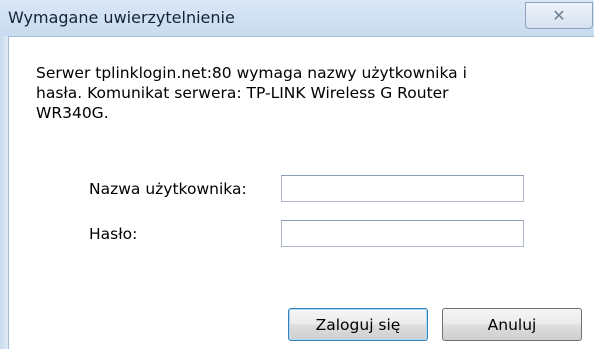 This screenshot has width=594, height=349. Describe the element at coordinates (402, 188) in the screenshot. I see `username-input` at that location.